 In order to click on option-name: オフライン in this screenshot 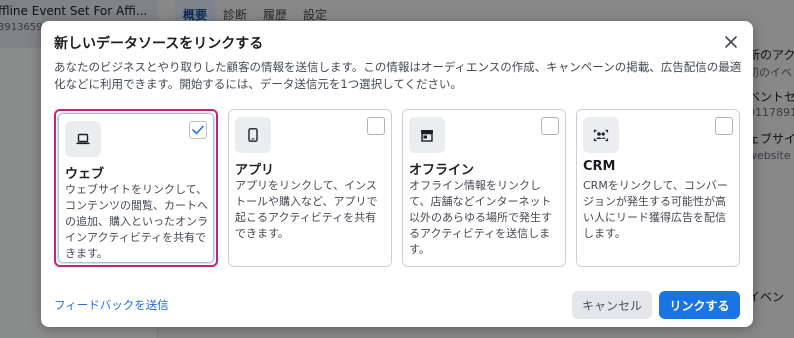, I will do `click(442, 170)`.